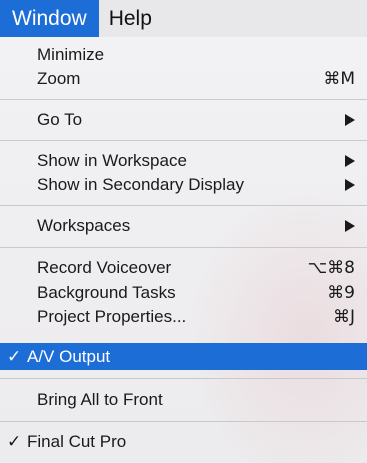  What do you see at coordinates (104, 267) in the screenshot?
I see `menu-item-label: Record Voiceover` at bounding box center [104, 267].